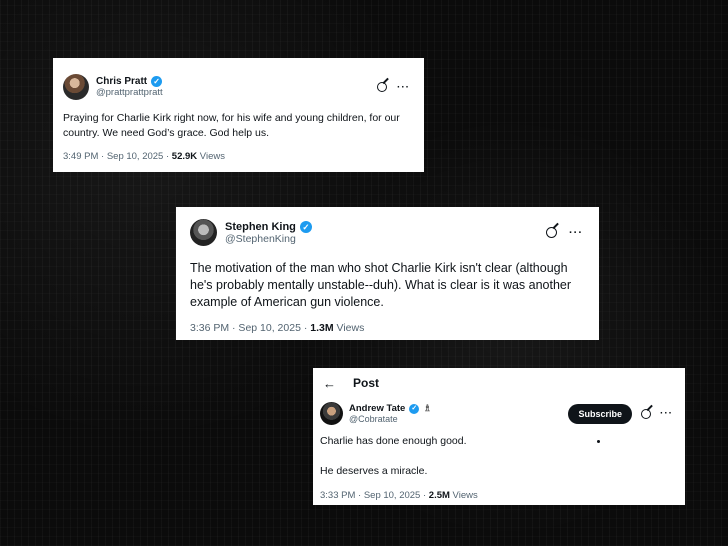  Describe the element at coordinates (496, 495) in the screenshot. I see `tweet-meta: 3:33 PM · Sep 10, 2025 · 2.5M Views` at that location.